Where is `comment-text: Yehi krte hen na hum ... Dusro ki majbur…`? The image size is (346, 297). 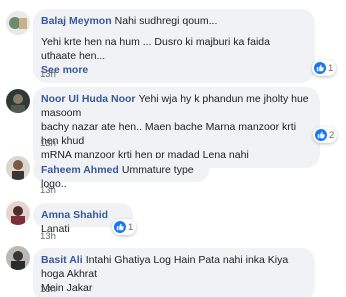
comment-text: Yehi krte hen na hum ... Dusro ki majbur… is located at coordinates (155, 49).